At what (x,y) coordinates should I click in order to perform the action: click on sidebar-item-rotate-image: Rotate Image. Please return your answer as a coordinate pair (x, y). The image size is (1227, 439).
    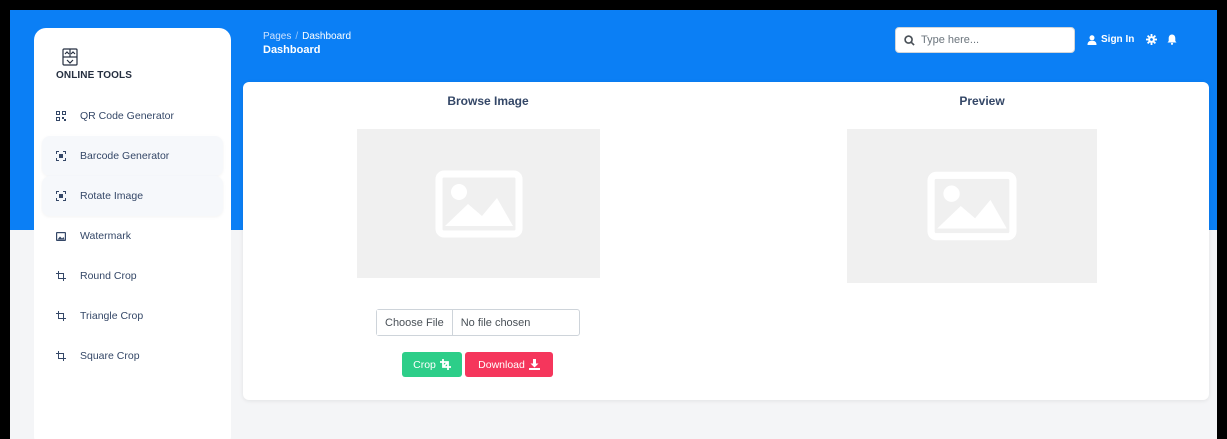
    Looking at the image, I should click on (132, 196).